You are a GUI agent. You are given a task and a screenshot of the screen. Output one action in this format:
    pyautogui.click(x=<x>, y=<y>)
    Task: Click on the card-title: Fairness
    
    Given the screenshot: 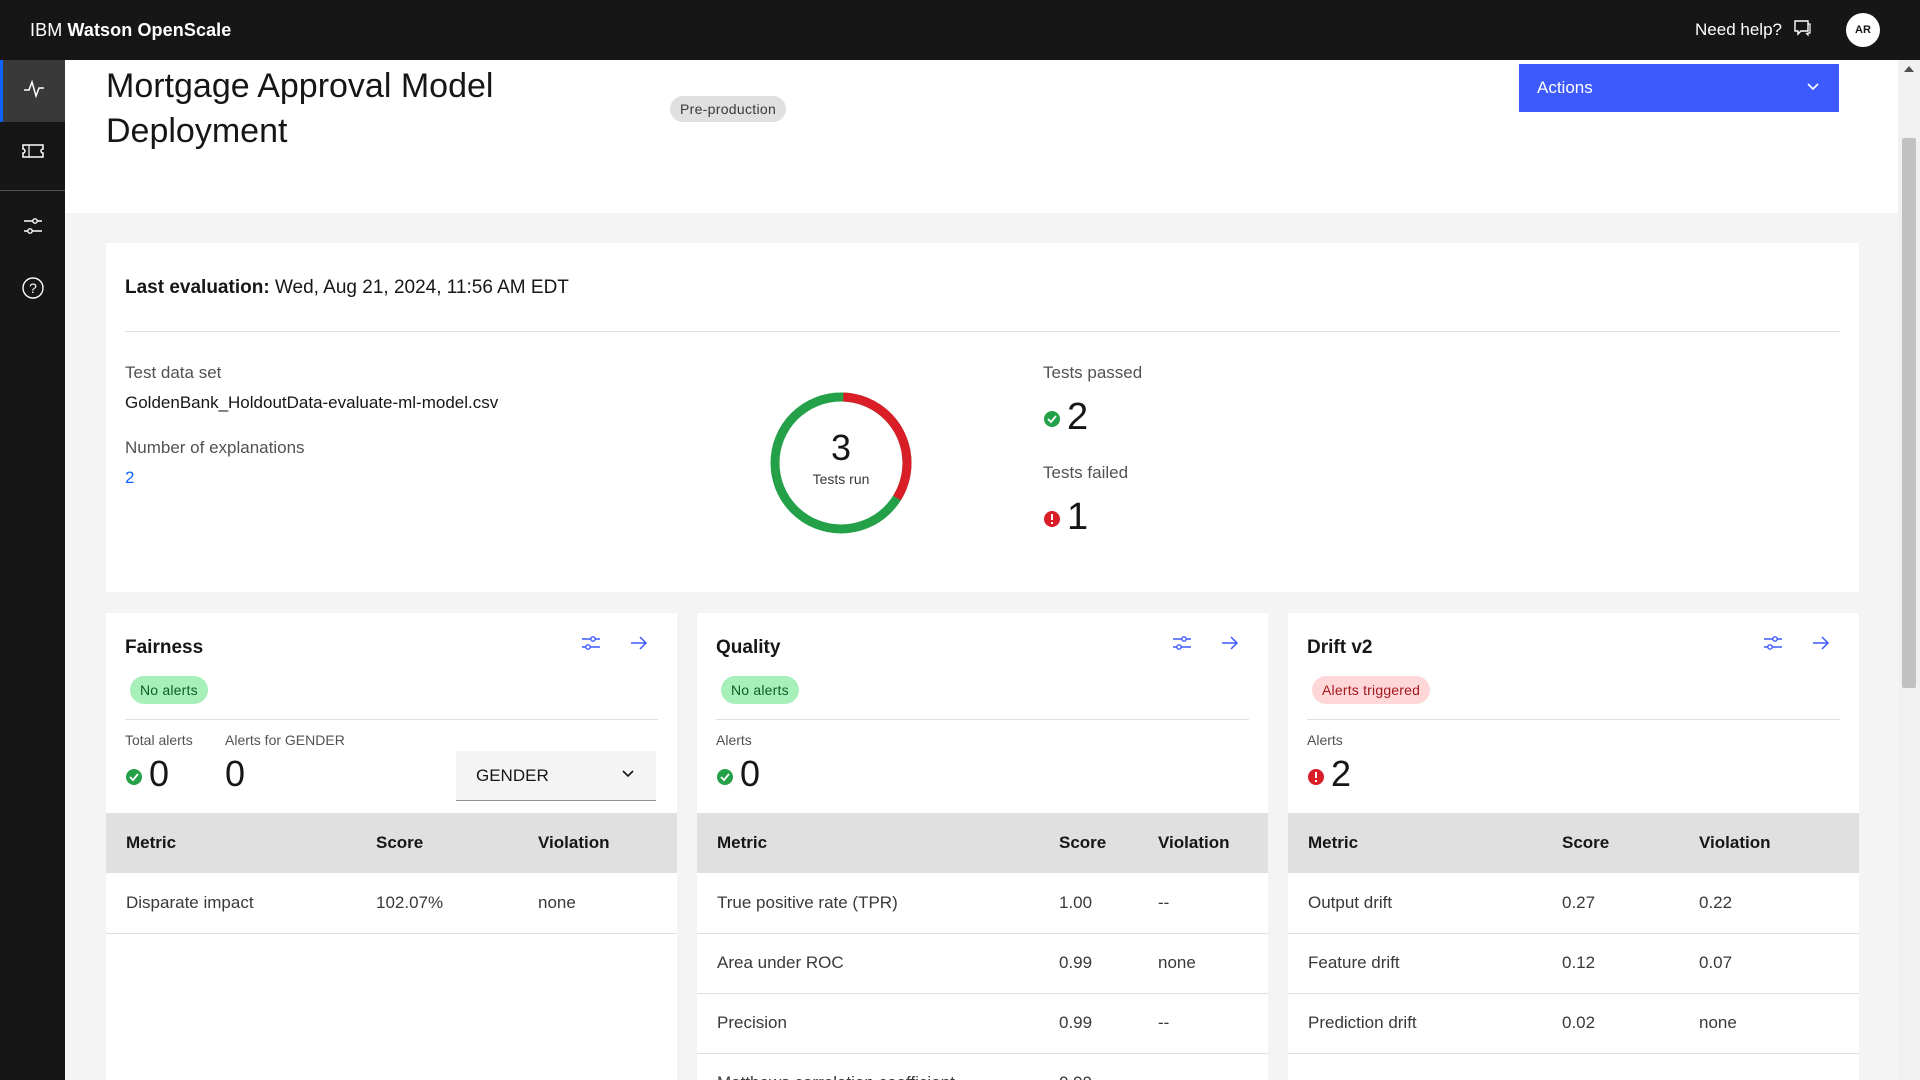 What is the action you would take?
    pyautogui.click(x=164, y=647)
    